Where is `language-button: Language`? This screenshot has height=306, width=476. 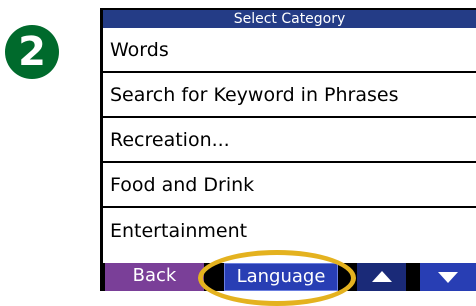
language-button: Language is located at coordinates (281, 277).